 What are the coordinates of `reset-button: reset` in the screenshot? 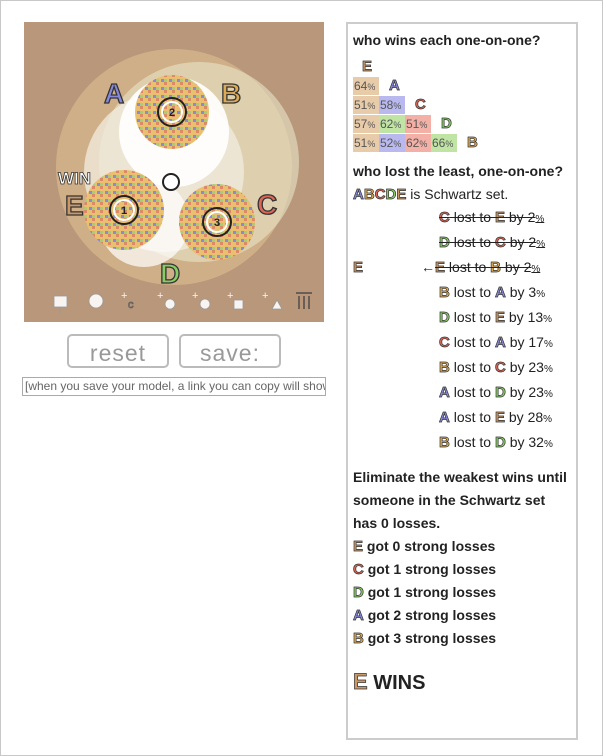 It's located at (118, 351).